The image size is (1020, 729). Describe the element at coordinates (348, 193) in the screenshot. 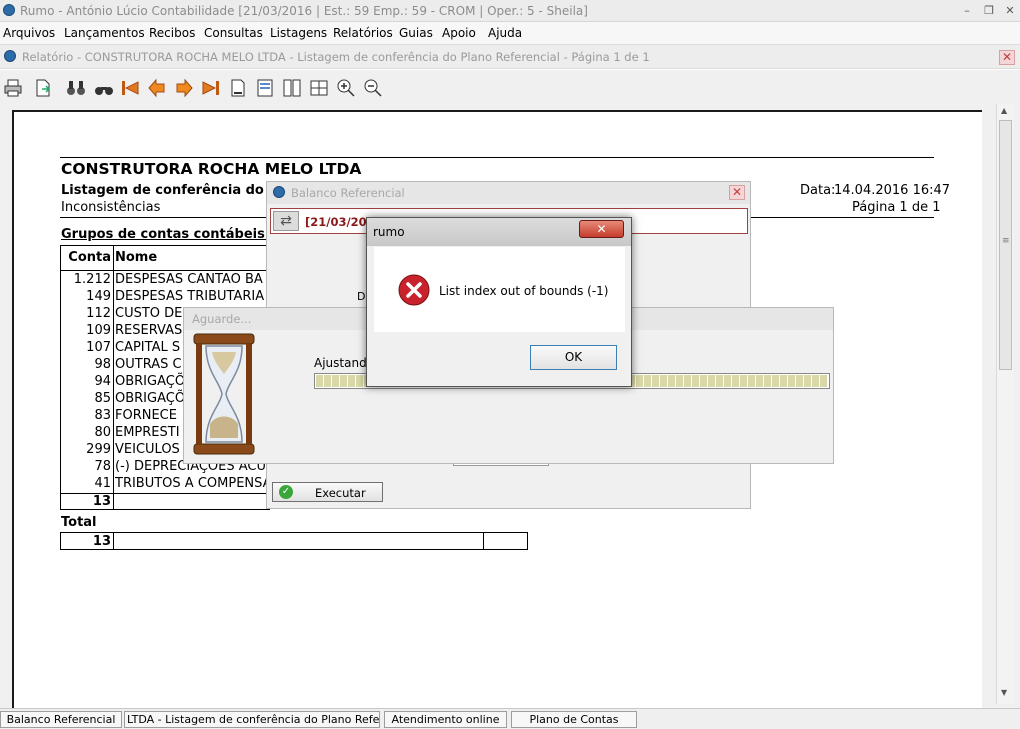

I see `balanco-title: Balanco Referencial` at that location.